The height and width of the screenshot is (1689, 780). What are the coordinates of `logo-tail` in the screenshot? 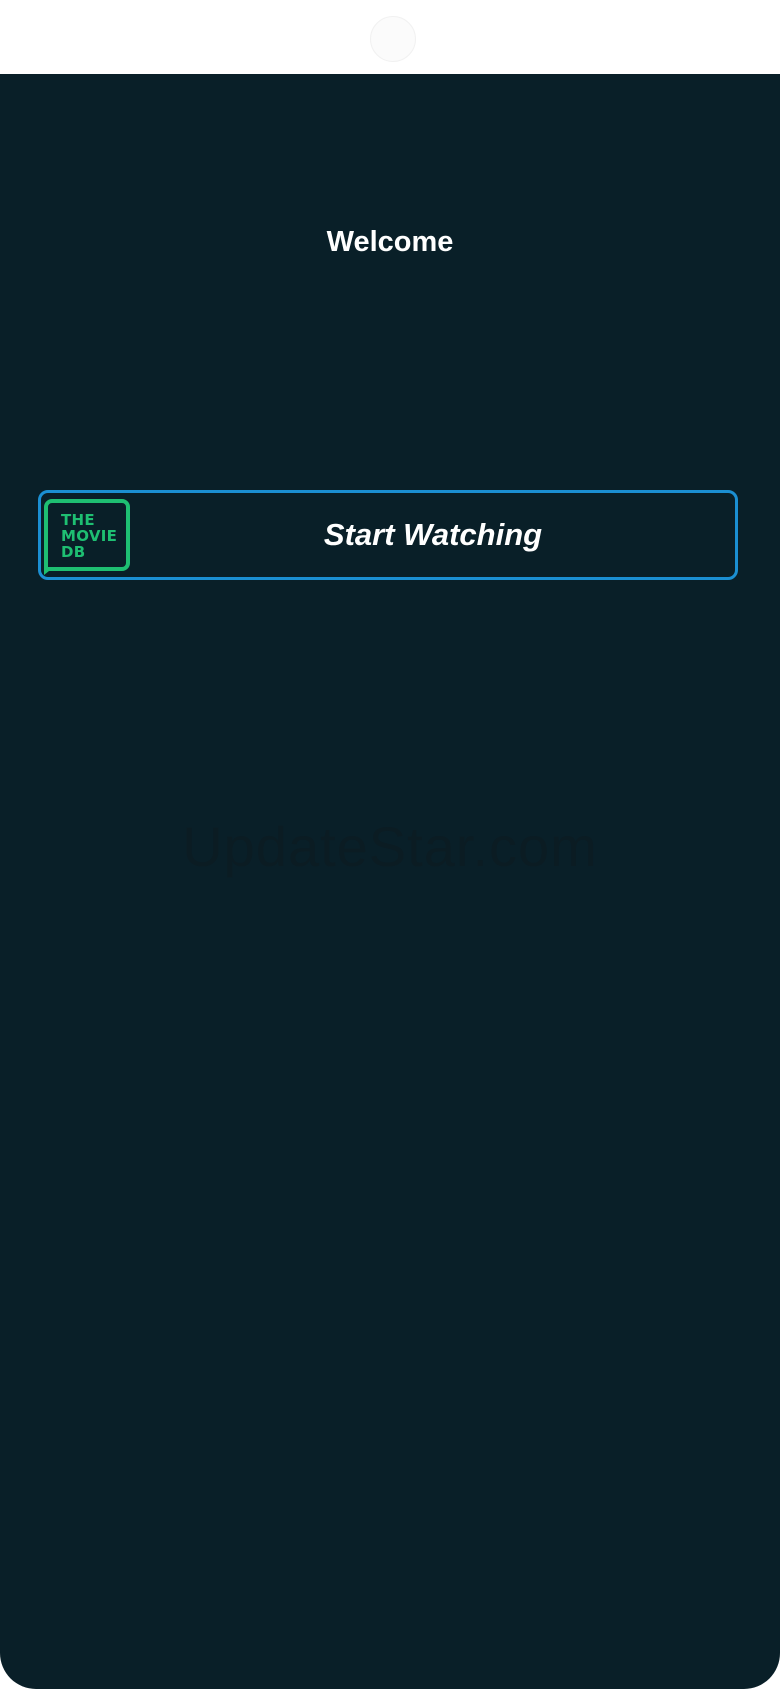 It's located at (49, 571).